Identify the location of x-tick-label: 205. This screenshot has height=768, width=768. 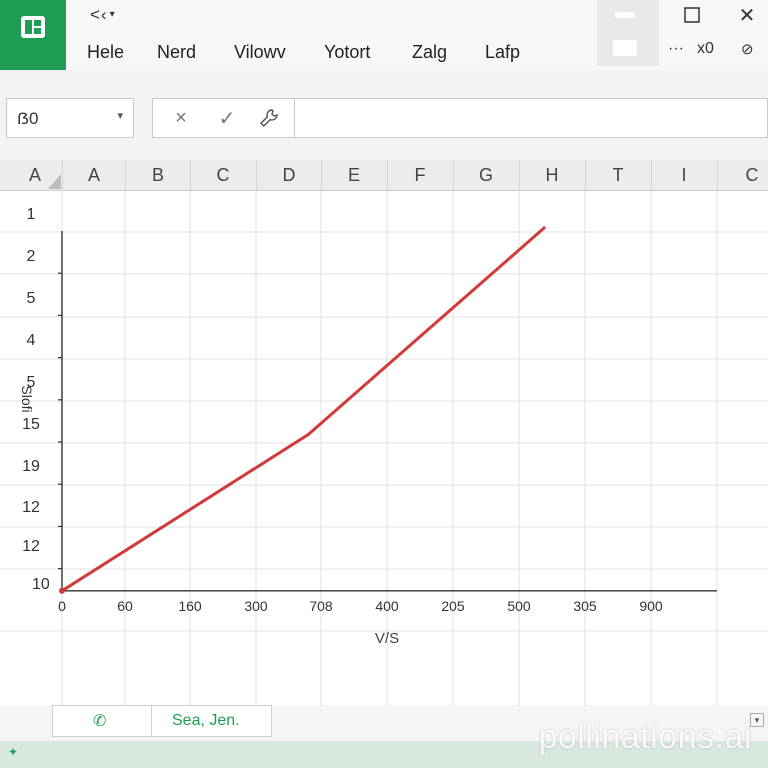
(453, 606).